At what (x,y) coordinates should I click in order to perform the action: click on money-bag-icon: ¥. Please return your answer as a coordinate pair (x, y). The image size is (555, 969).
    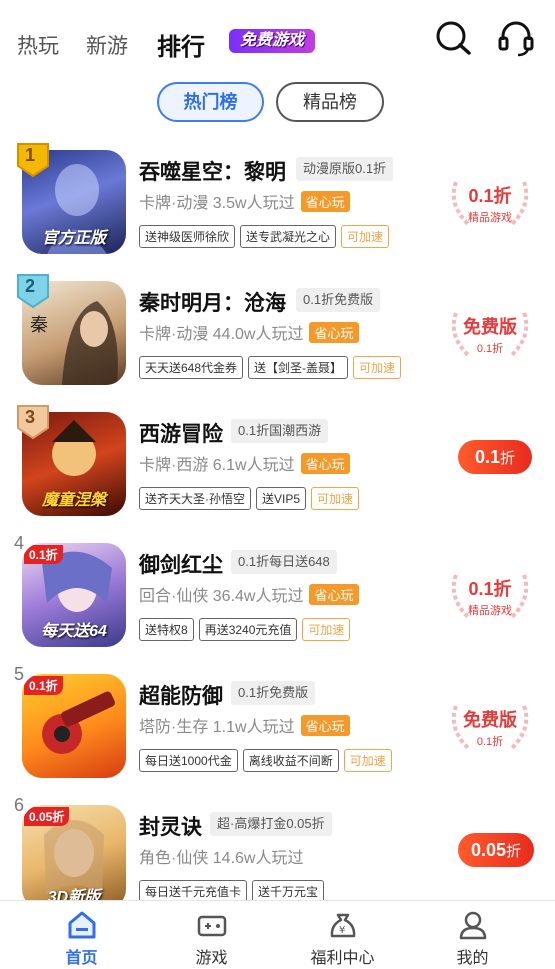
    Looking at the image, I should click on (343, 925).